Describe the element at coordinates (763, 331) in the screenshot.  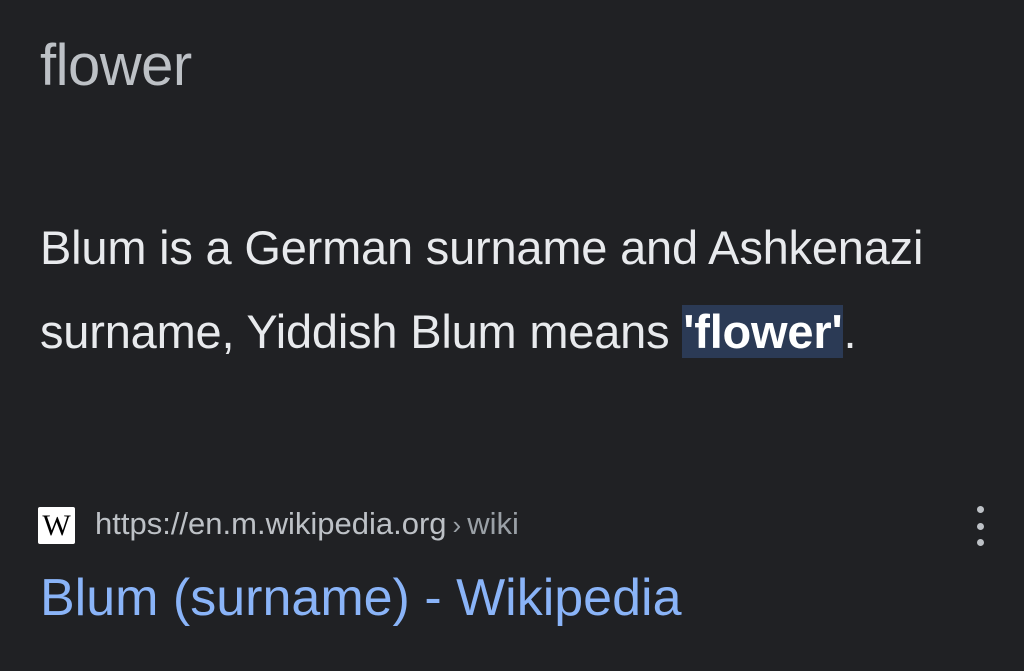
I see `snippet-highlight: 'flower'` at that location.